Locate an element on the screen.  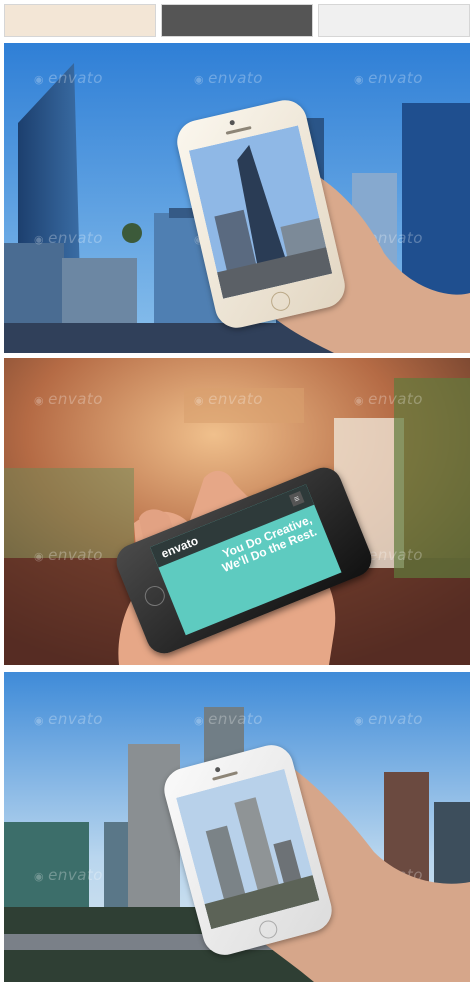
color-swatch-gray is located at coordinates (237, 20).